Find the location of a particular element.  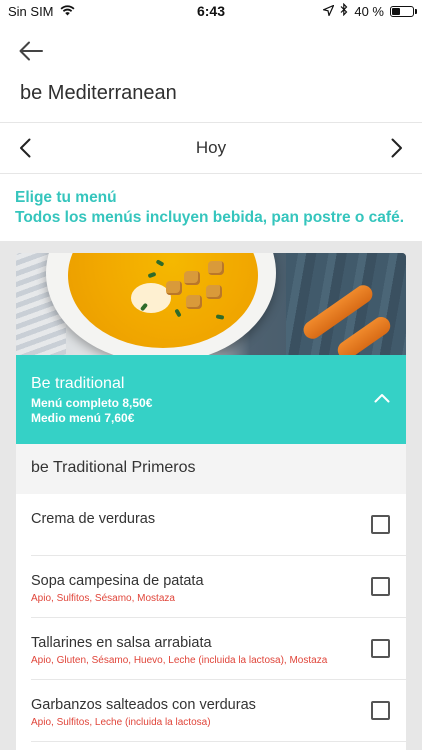

top-nav: be Mediterranean is located at coordinates (211, 72).